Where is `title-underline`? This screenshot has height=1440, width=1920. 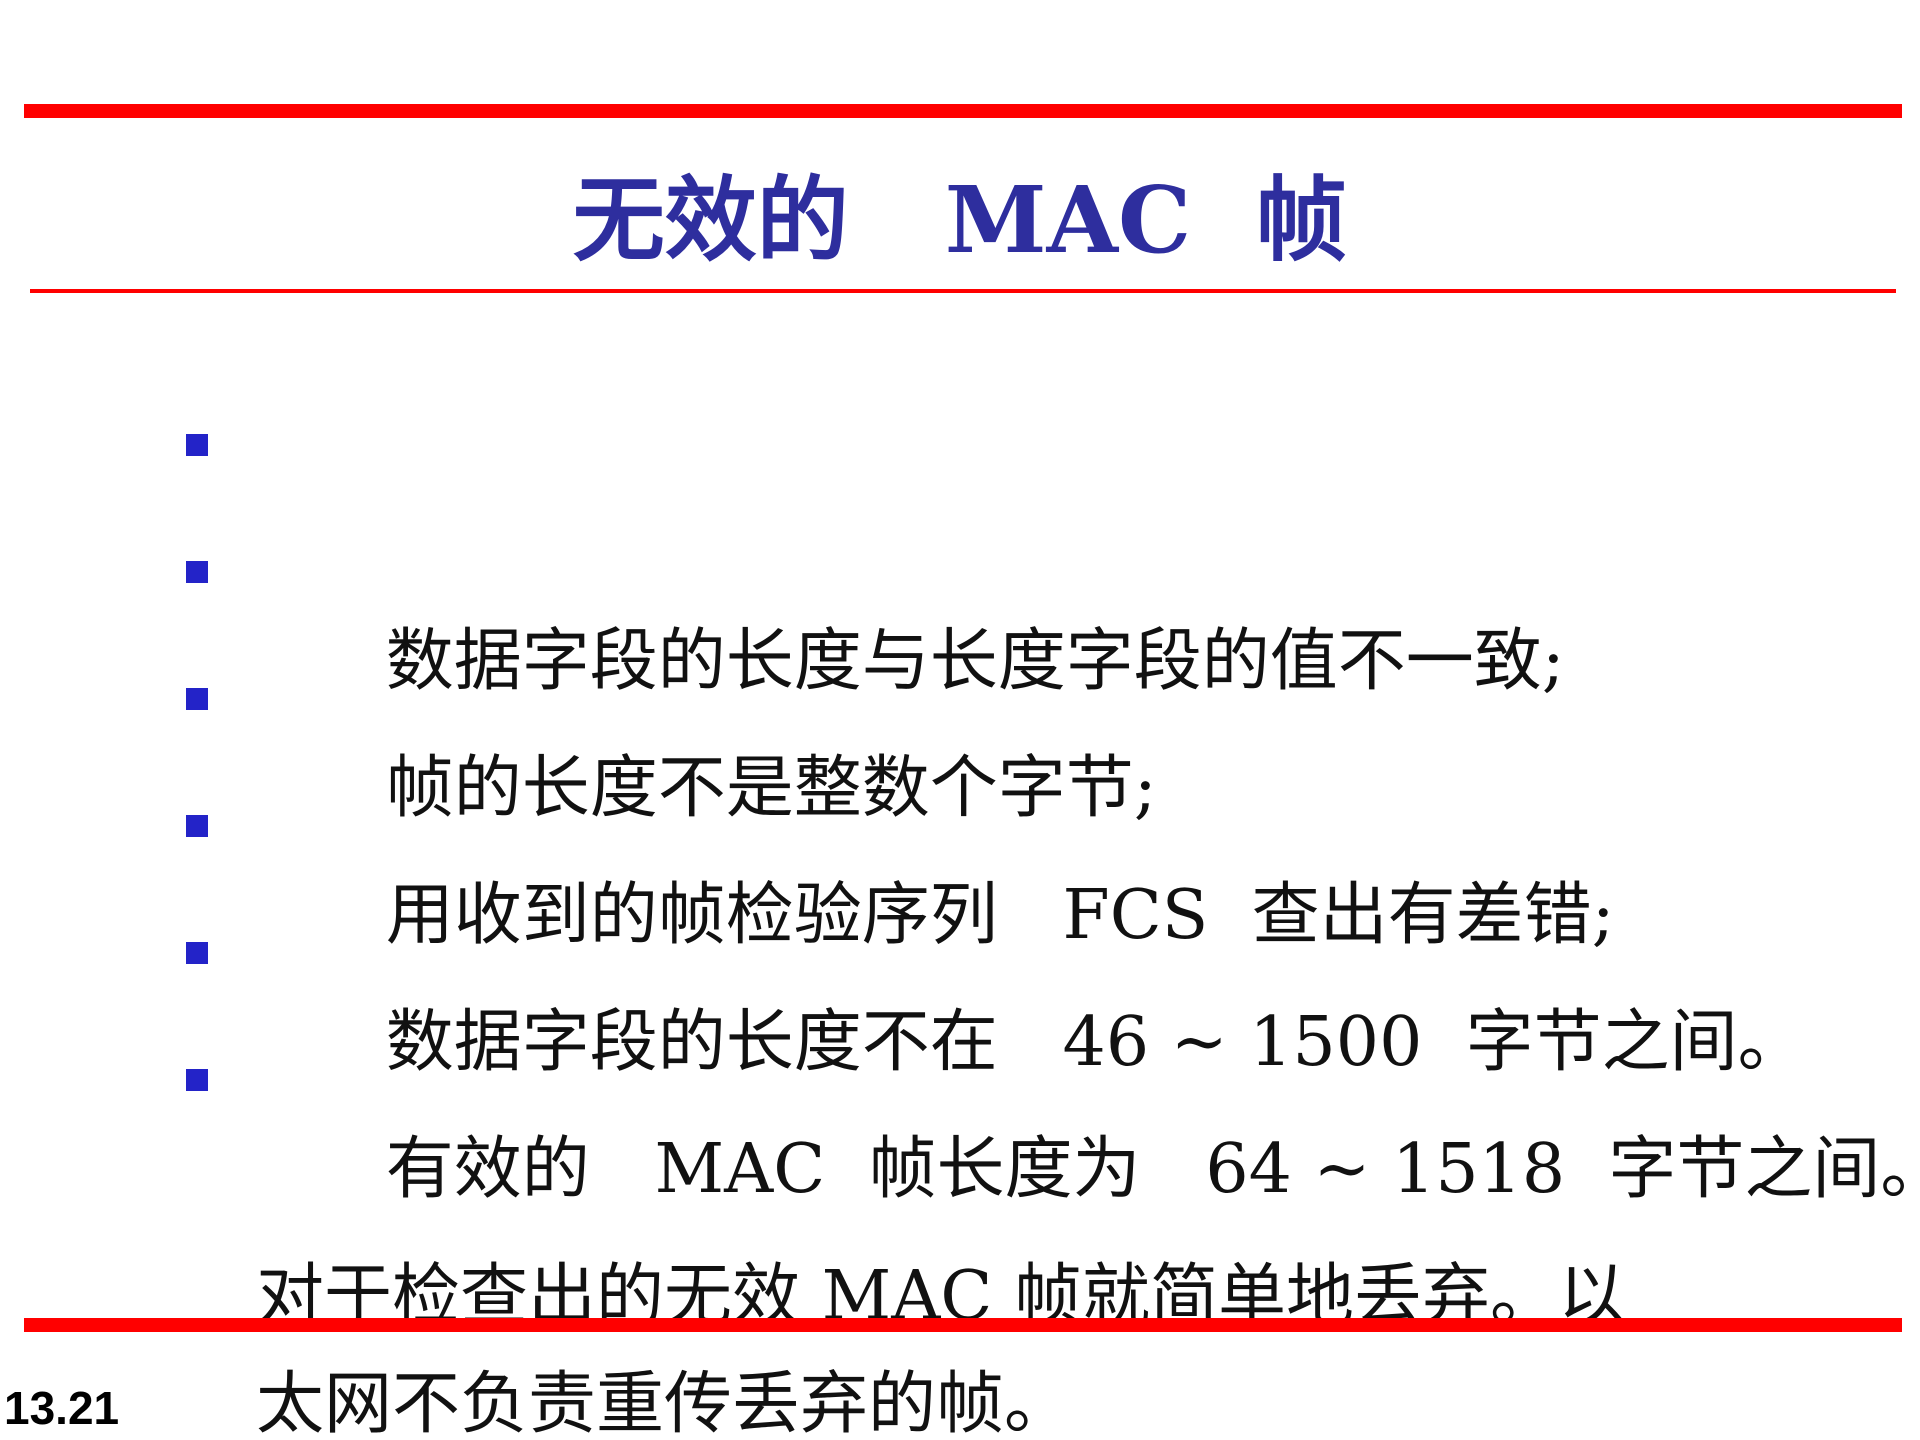 title-underline is located at coordinates (963, 291).